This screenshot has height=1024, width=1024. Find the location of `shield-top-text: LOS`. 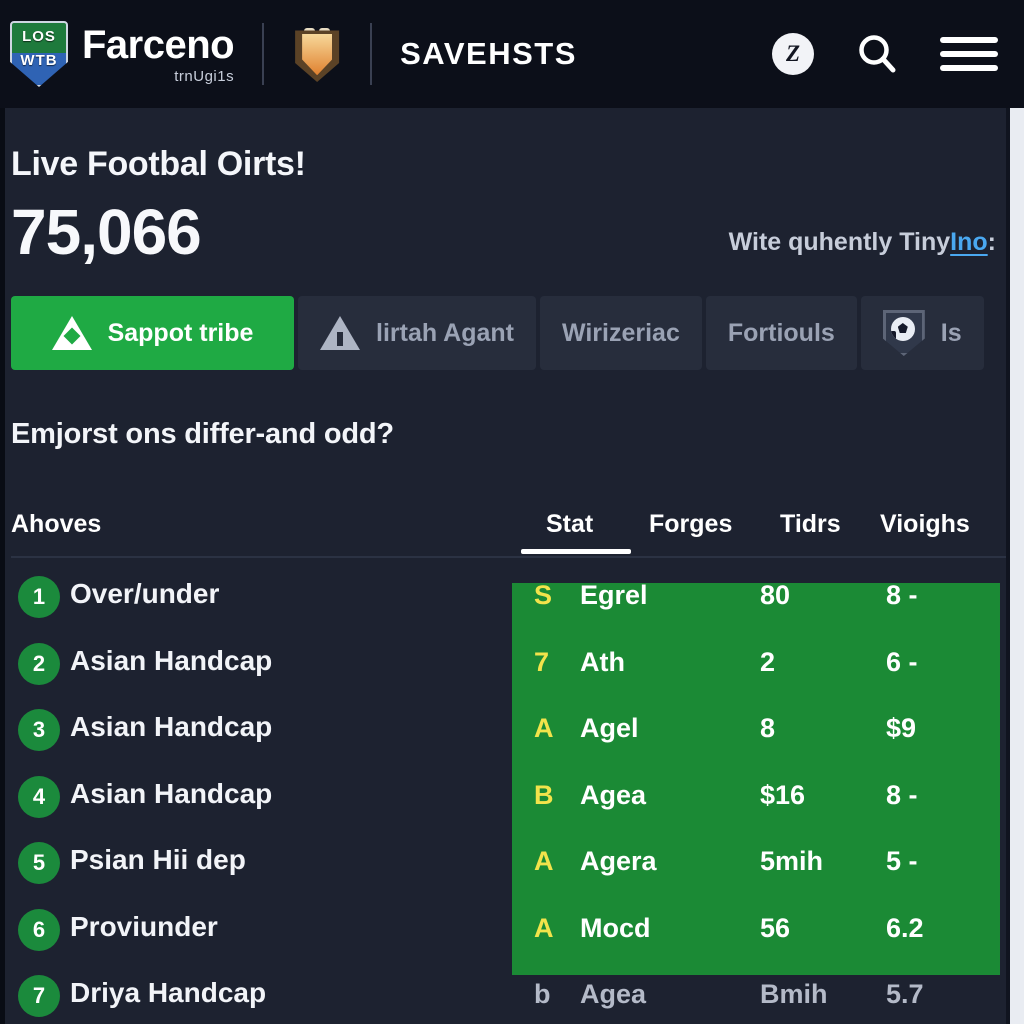

shield-top-text: LOS is located at coordinates (39, 36).